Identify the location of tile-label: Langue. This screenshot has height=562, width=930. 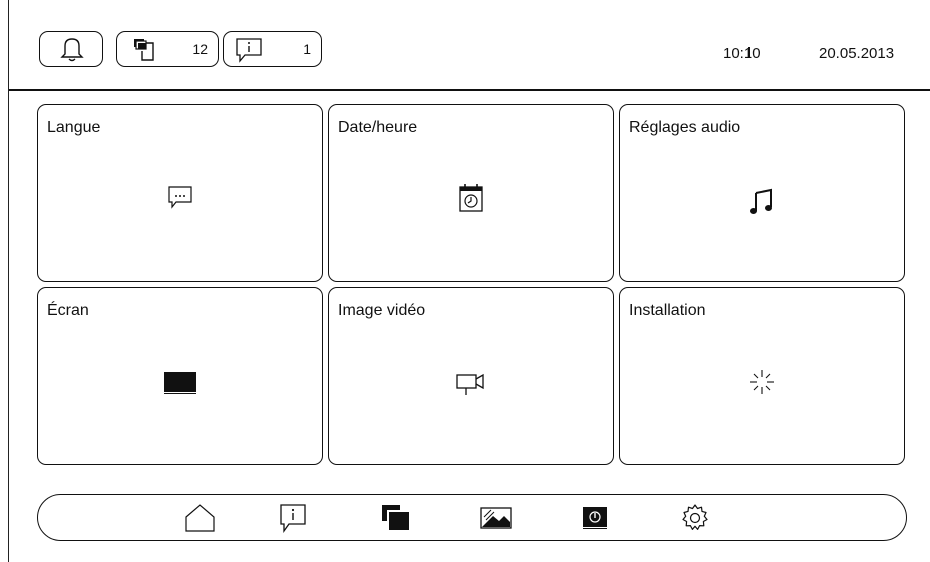
(74, 127).